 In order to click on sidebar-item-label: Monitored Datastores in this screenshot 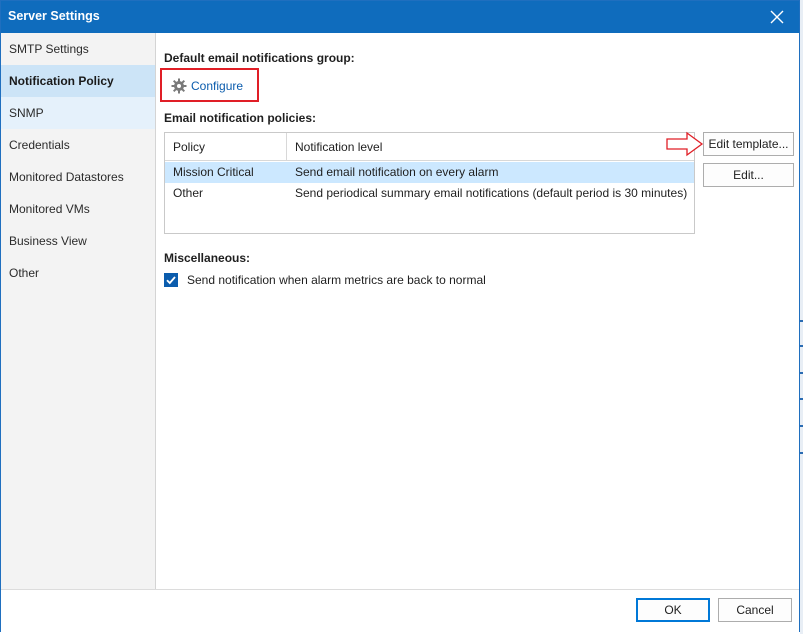, I will do `click(66, 177)`.